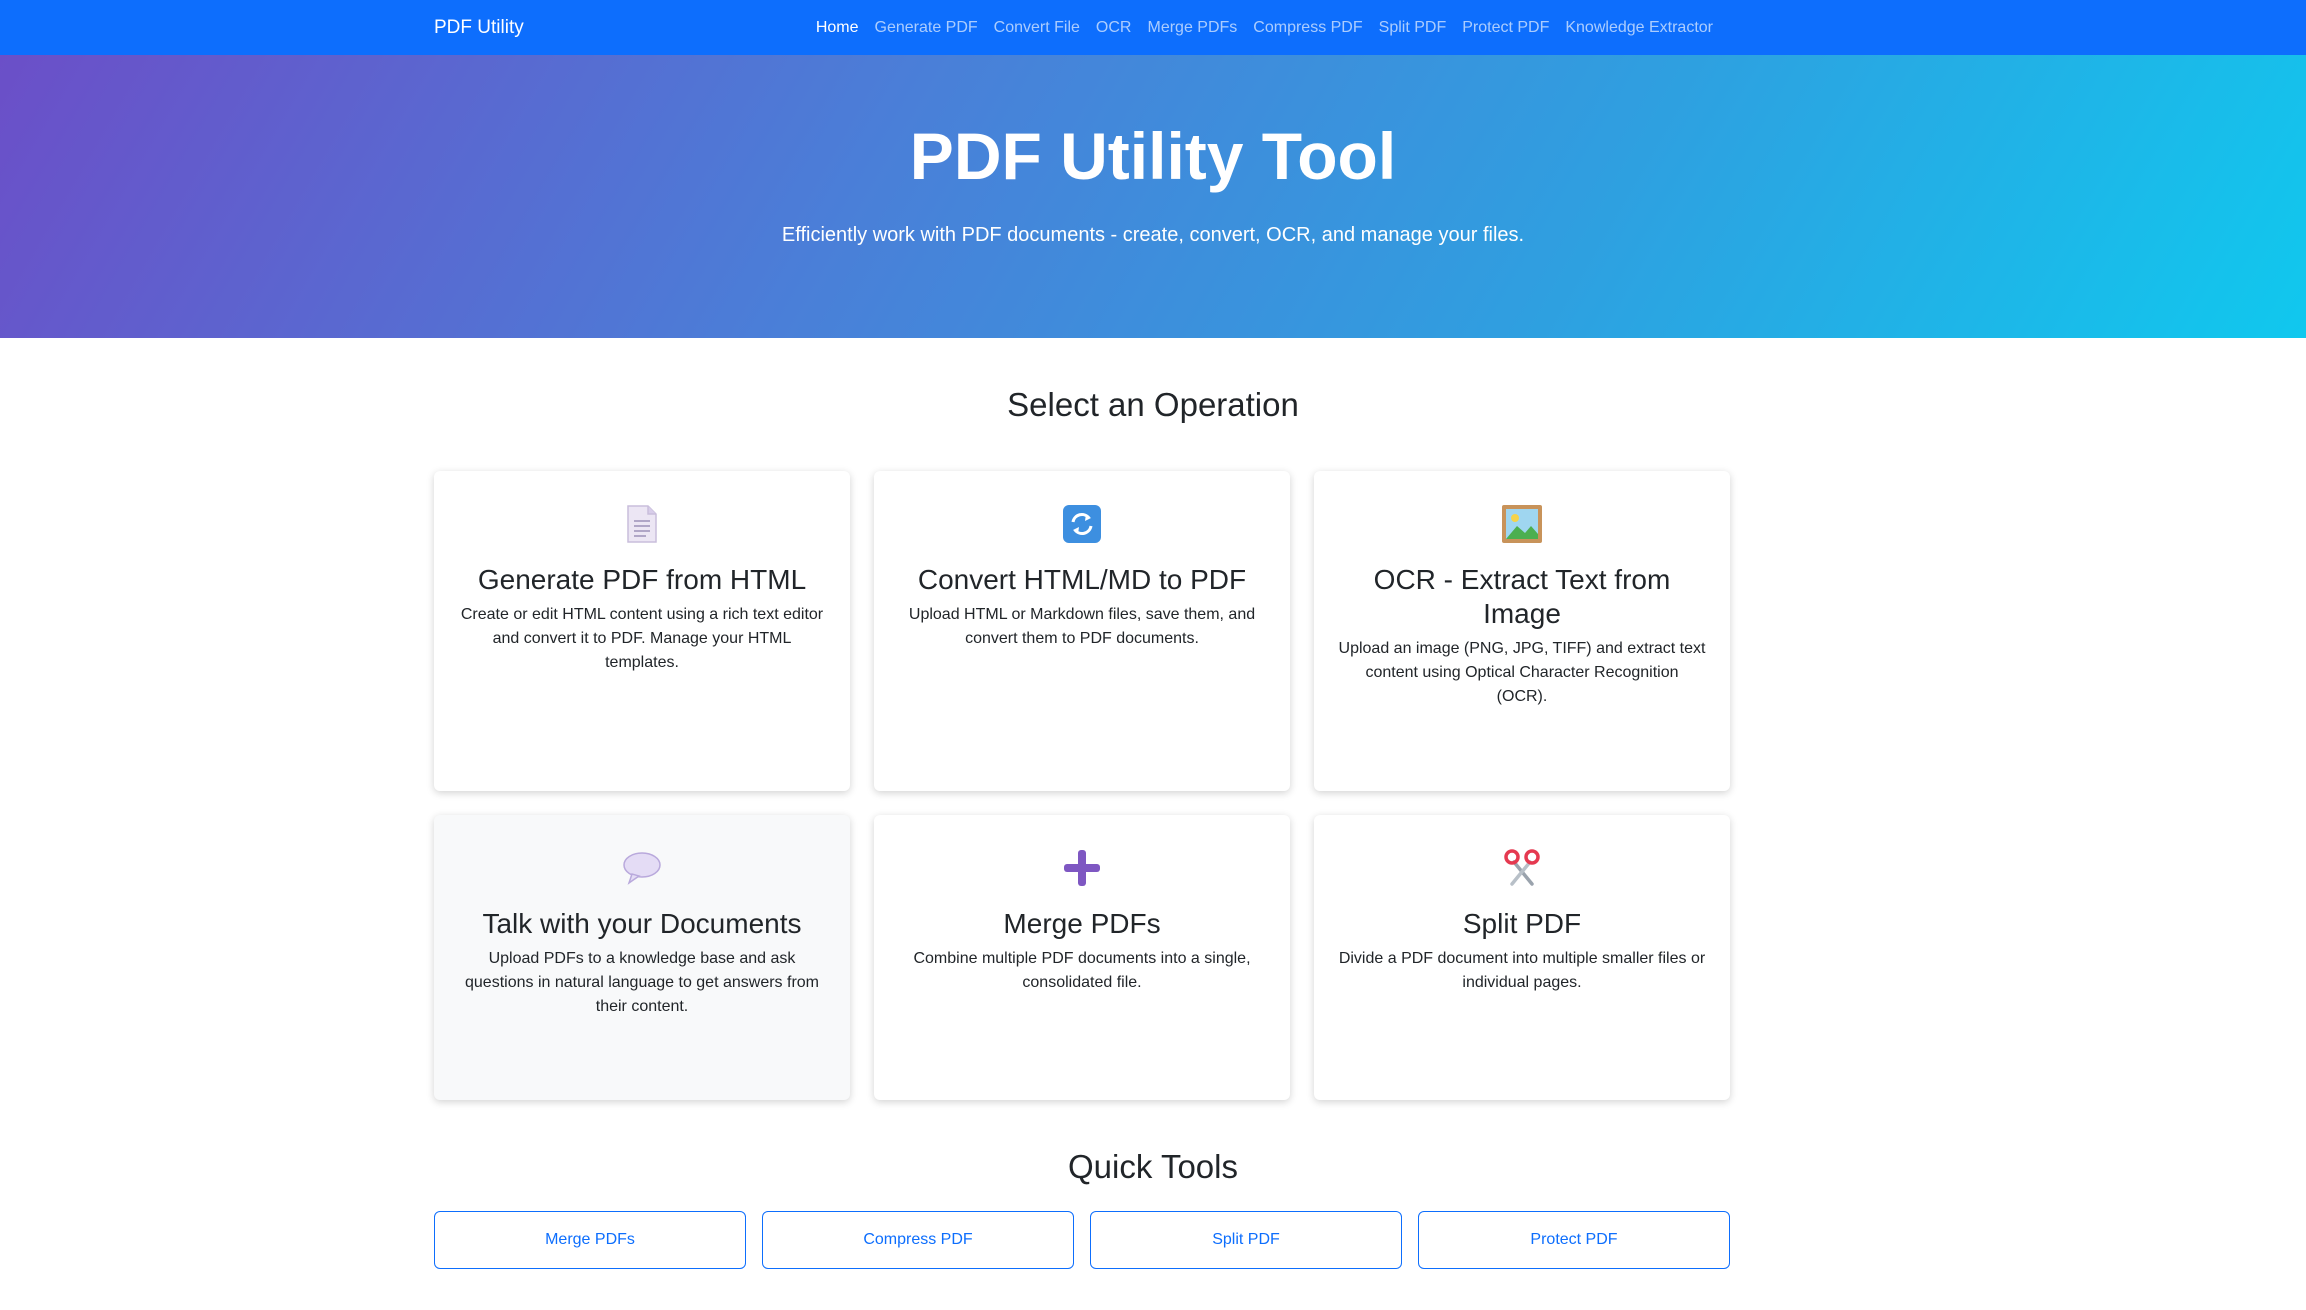 This screenshot has height=1310, width=2306. Describe the element at coordinates (1522, 596) in the screenshot. I see `card-title: OCR - Extract Text from Image` at that location.